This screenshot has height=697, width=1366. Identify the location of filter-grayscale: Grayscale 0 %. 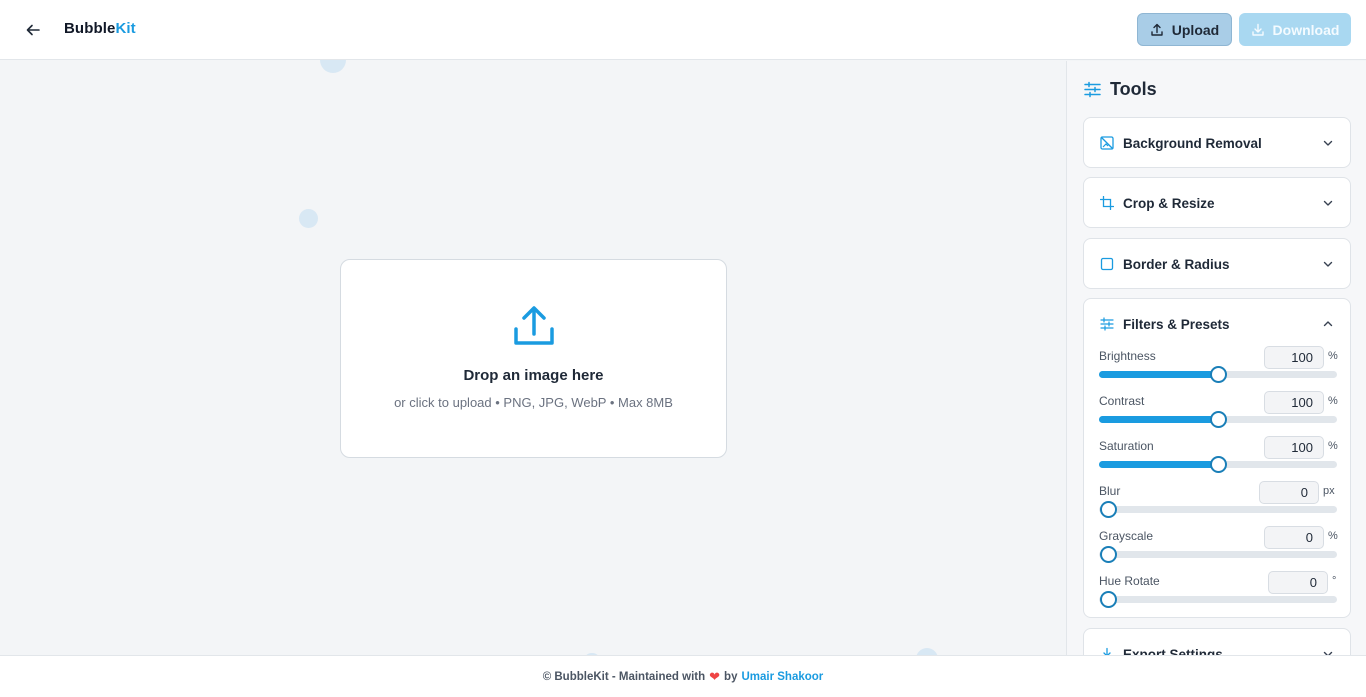
(1218, 549).